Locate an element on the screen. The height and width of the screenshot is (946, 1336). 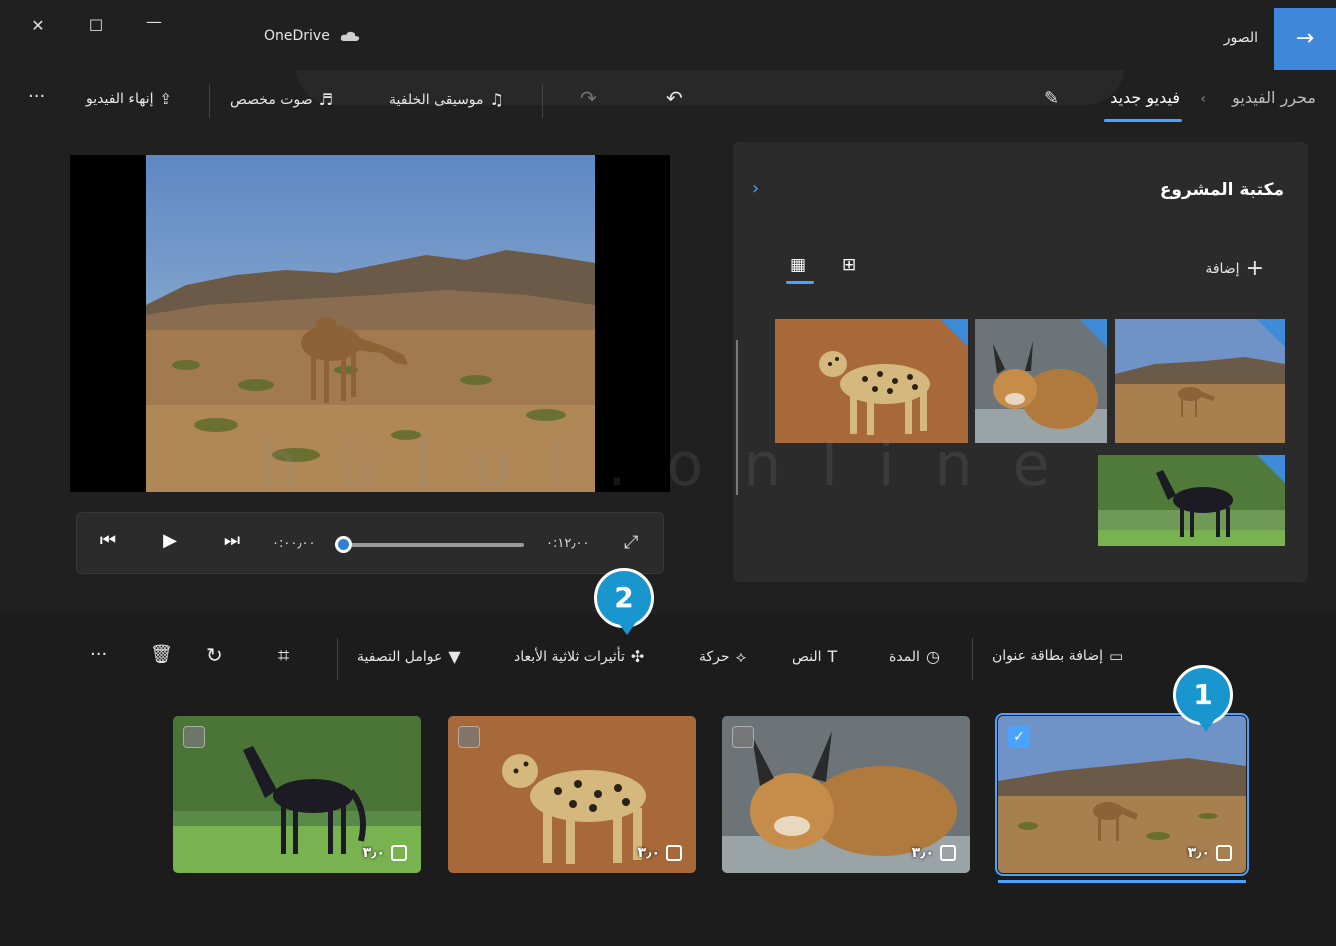
breadcrumb-current: فيديو جديد is located at coordinates (1145, 97).